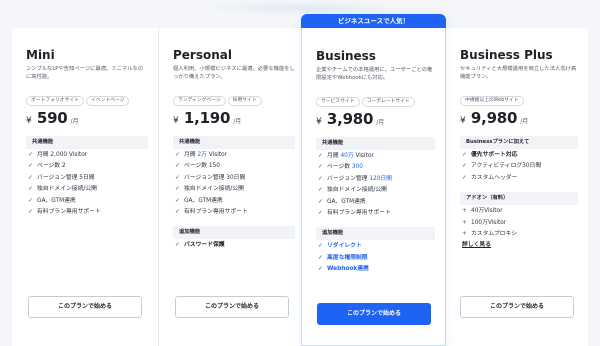 The height and width of the screenshot is (346, 600). I want to click on extra-item: ✓ パスワード保護, so click(234, 245).